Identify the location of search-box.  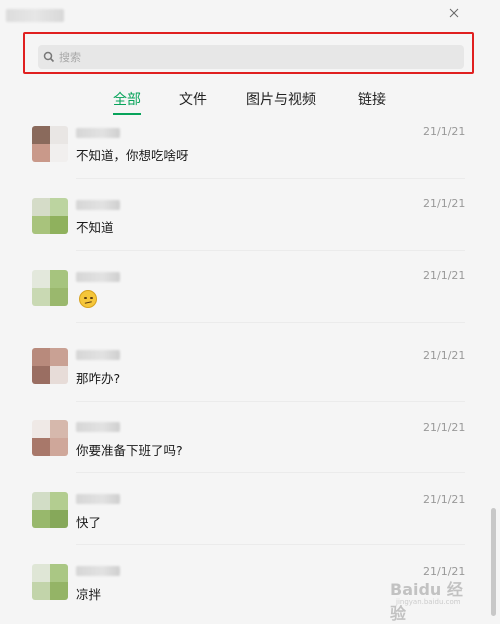
(251, 57).